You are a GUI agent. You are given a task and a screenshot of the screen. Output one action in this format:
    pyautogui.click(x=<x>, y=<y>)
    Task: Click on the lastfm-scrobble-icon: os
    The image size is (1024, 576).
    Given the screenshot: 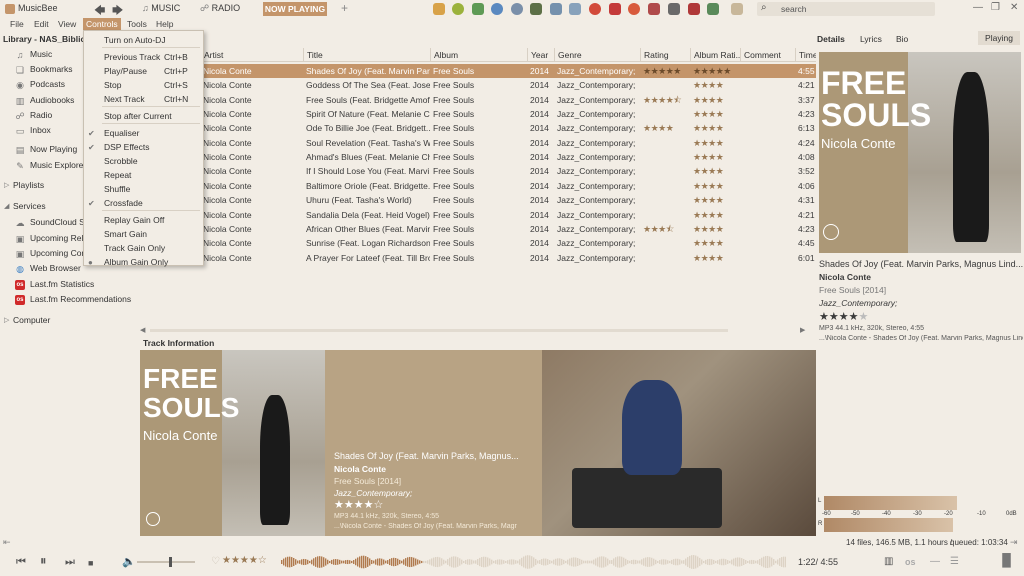 What is the action you would take?
    pyautogui.click(x=910, y=562)
    